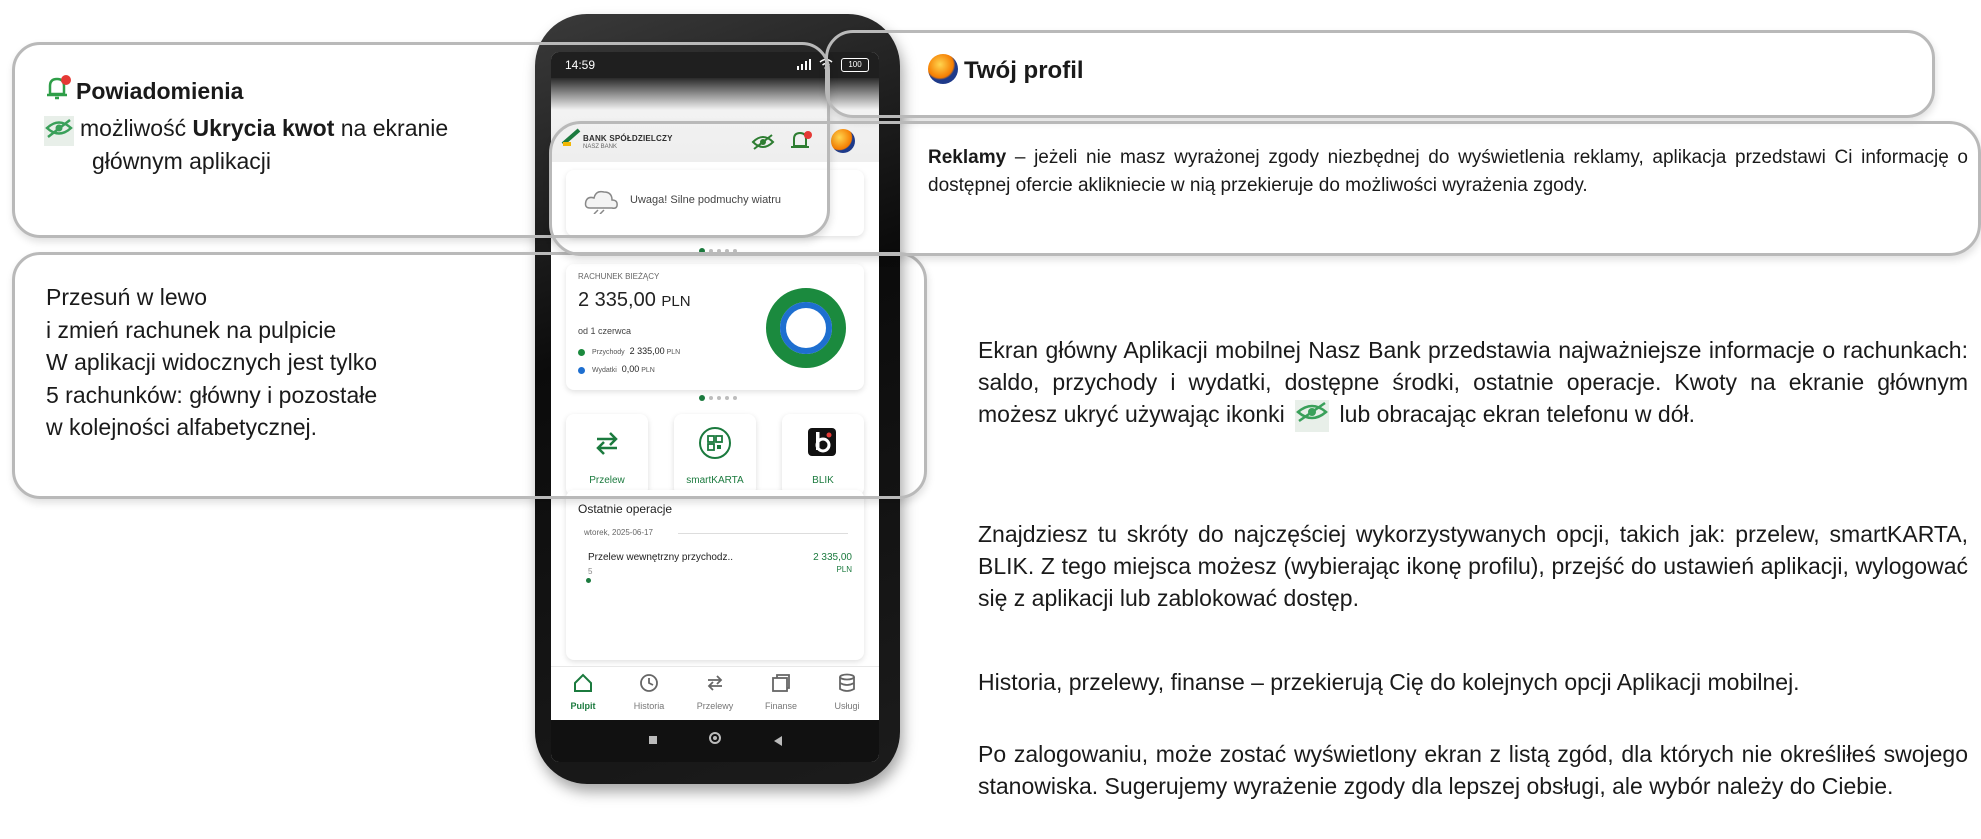  Describe the element at coordinates (847, 685) in the screenshot. I see `services-icon` at that location.